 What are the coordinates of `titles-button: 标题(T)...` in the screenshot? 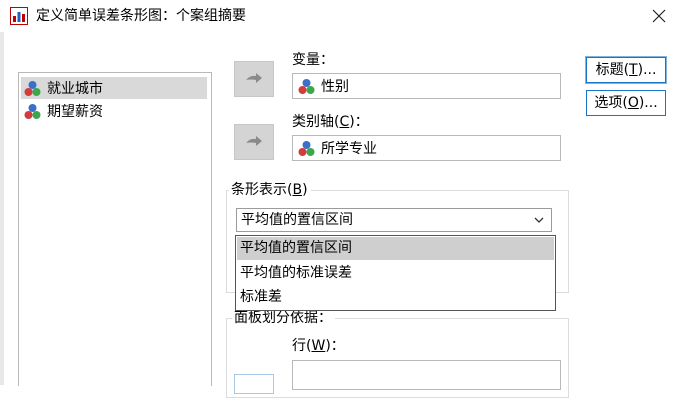 It's located at (626, 70).